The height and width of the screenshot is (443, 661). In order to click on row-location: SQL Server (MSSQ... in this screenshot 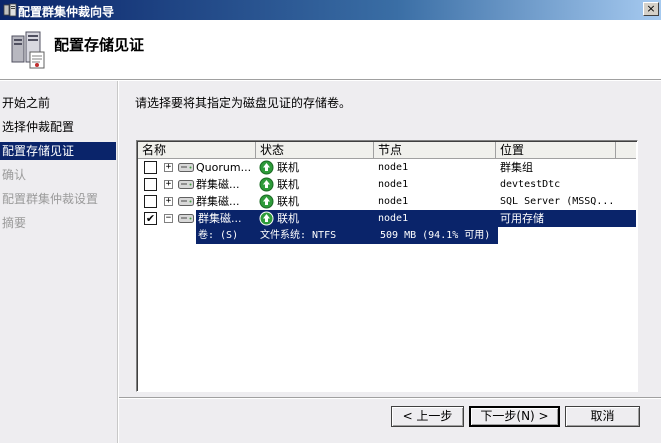, I will do `click(557, 201)`.